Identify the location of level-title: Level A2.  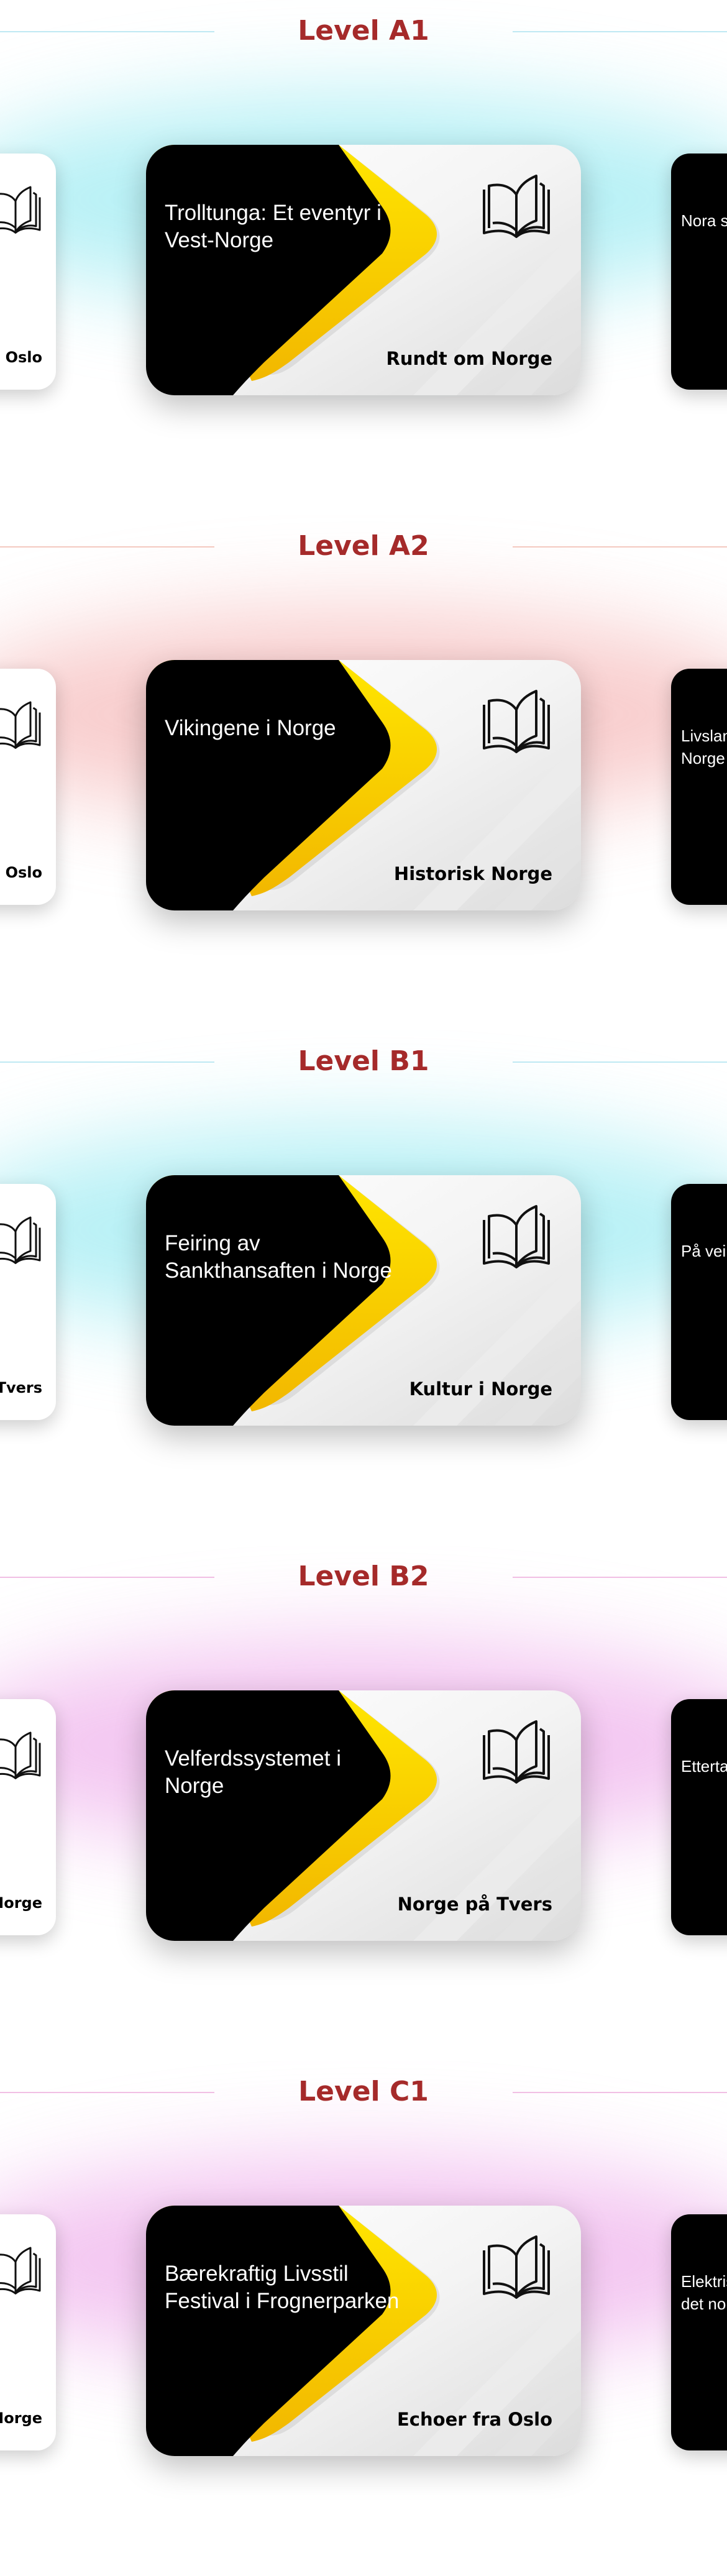
(363, 546).